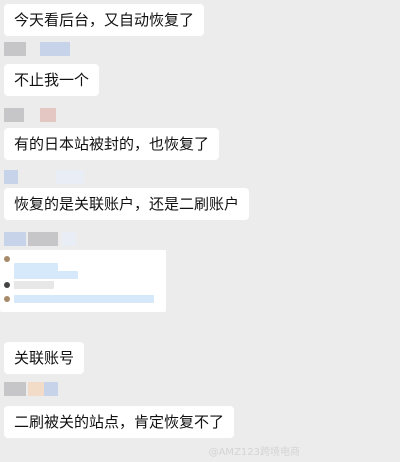  Describe the element at coordinates (119, 422) in the screenshot. I see `bubble-6: 二刷被关的站点，肯定恢复不了` at that location.